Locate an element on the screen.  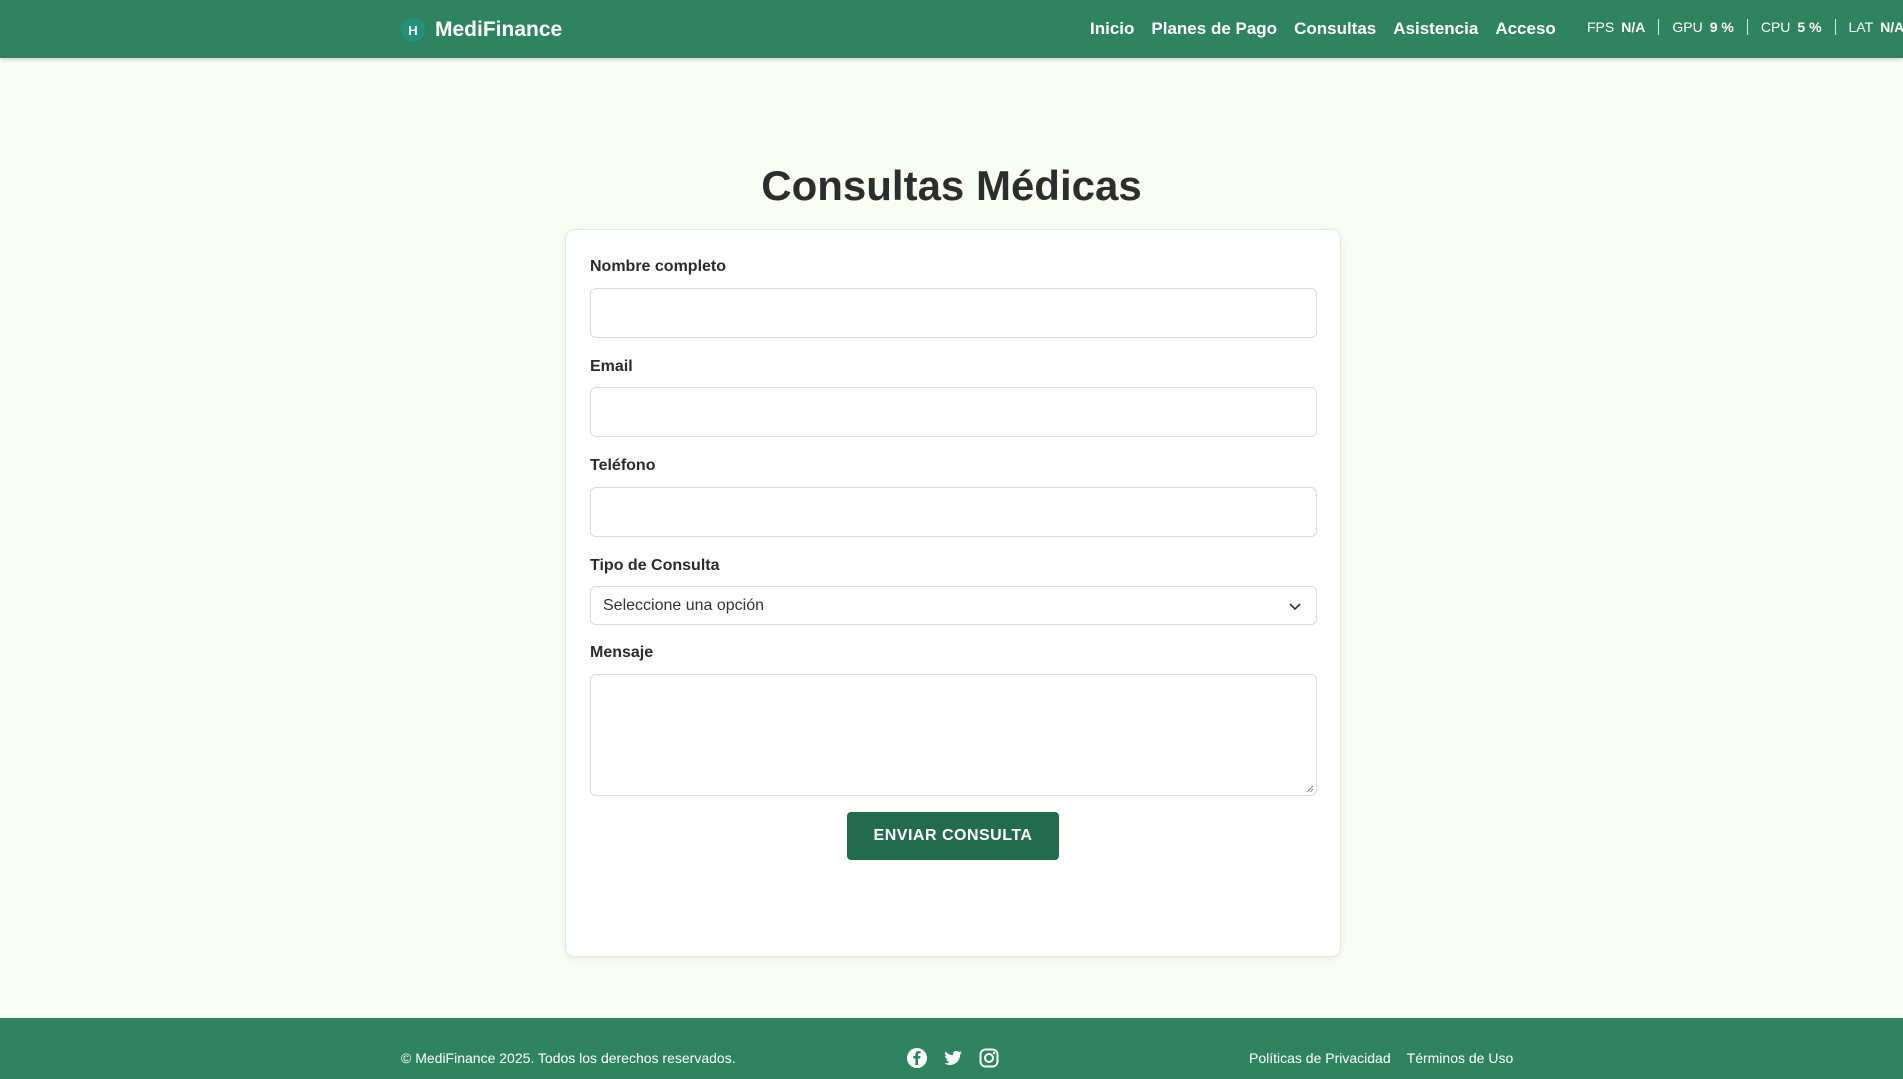
nav-link-consultas: Consultas is located at coordinates (1335, 29).